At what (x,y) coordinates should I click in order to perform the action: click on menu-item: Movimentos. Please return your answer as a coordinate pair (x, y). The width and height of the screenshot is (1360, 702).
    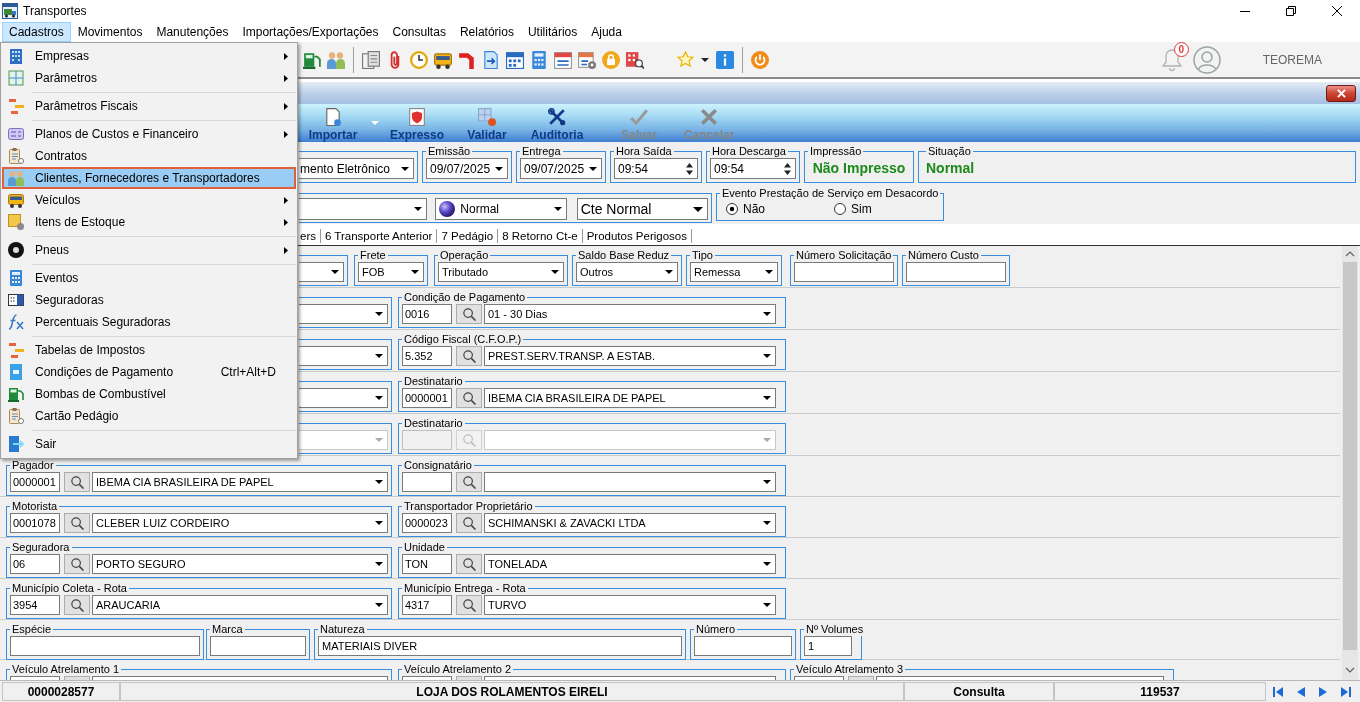
    Looking at the image, I should click on (110, 32).